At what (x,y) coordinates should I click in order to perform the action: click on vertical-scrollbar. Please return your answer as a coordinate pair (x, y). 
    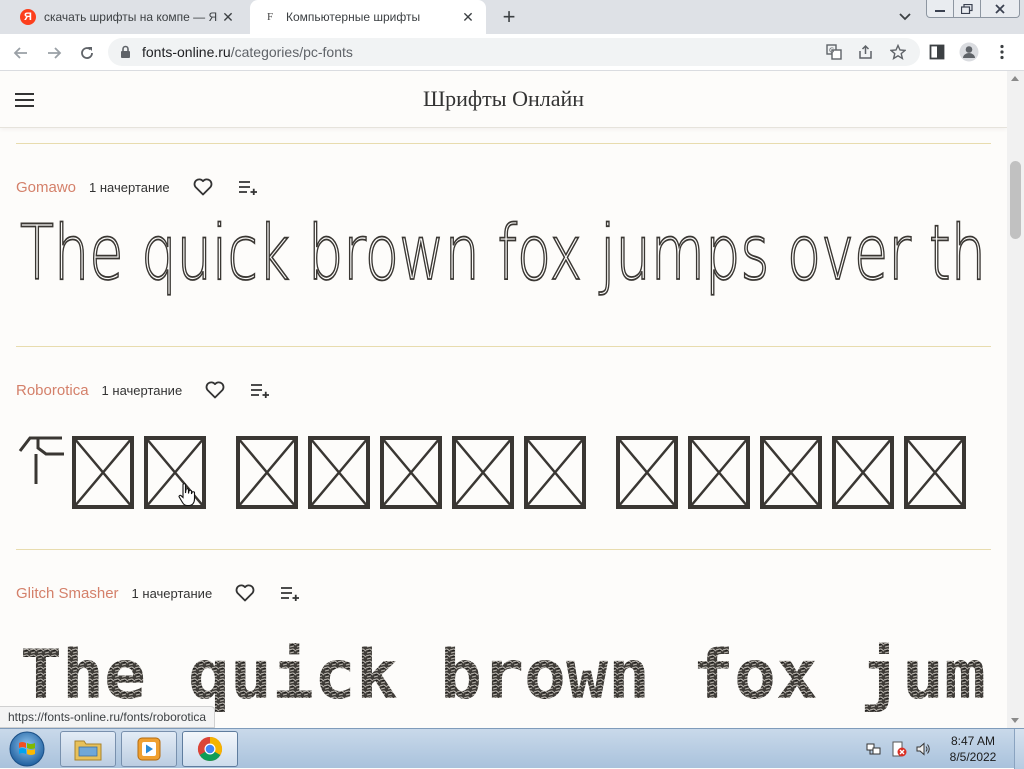
    Looking at the image, I should click on (1015, 399).